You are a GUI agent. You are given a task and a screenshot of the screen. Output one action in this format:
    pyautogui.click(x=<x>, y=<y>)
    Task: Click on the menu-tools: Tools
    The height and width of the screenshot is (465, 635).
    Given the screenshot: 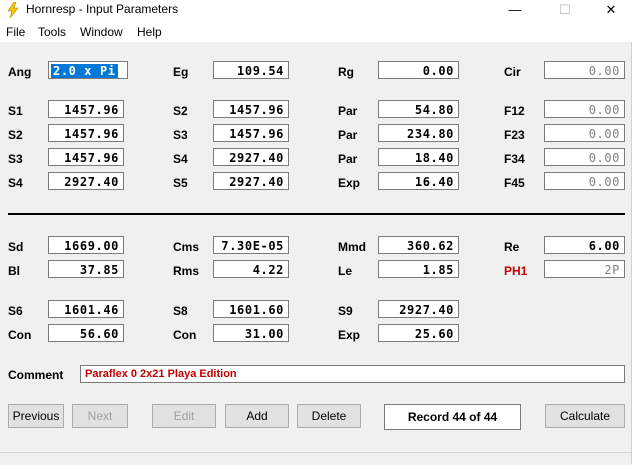 What is the action you would take?
    pyautogui.click(x=52, y=32)
    